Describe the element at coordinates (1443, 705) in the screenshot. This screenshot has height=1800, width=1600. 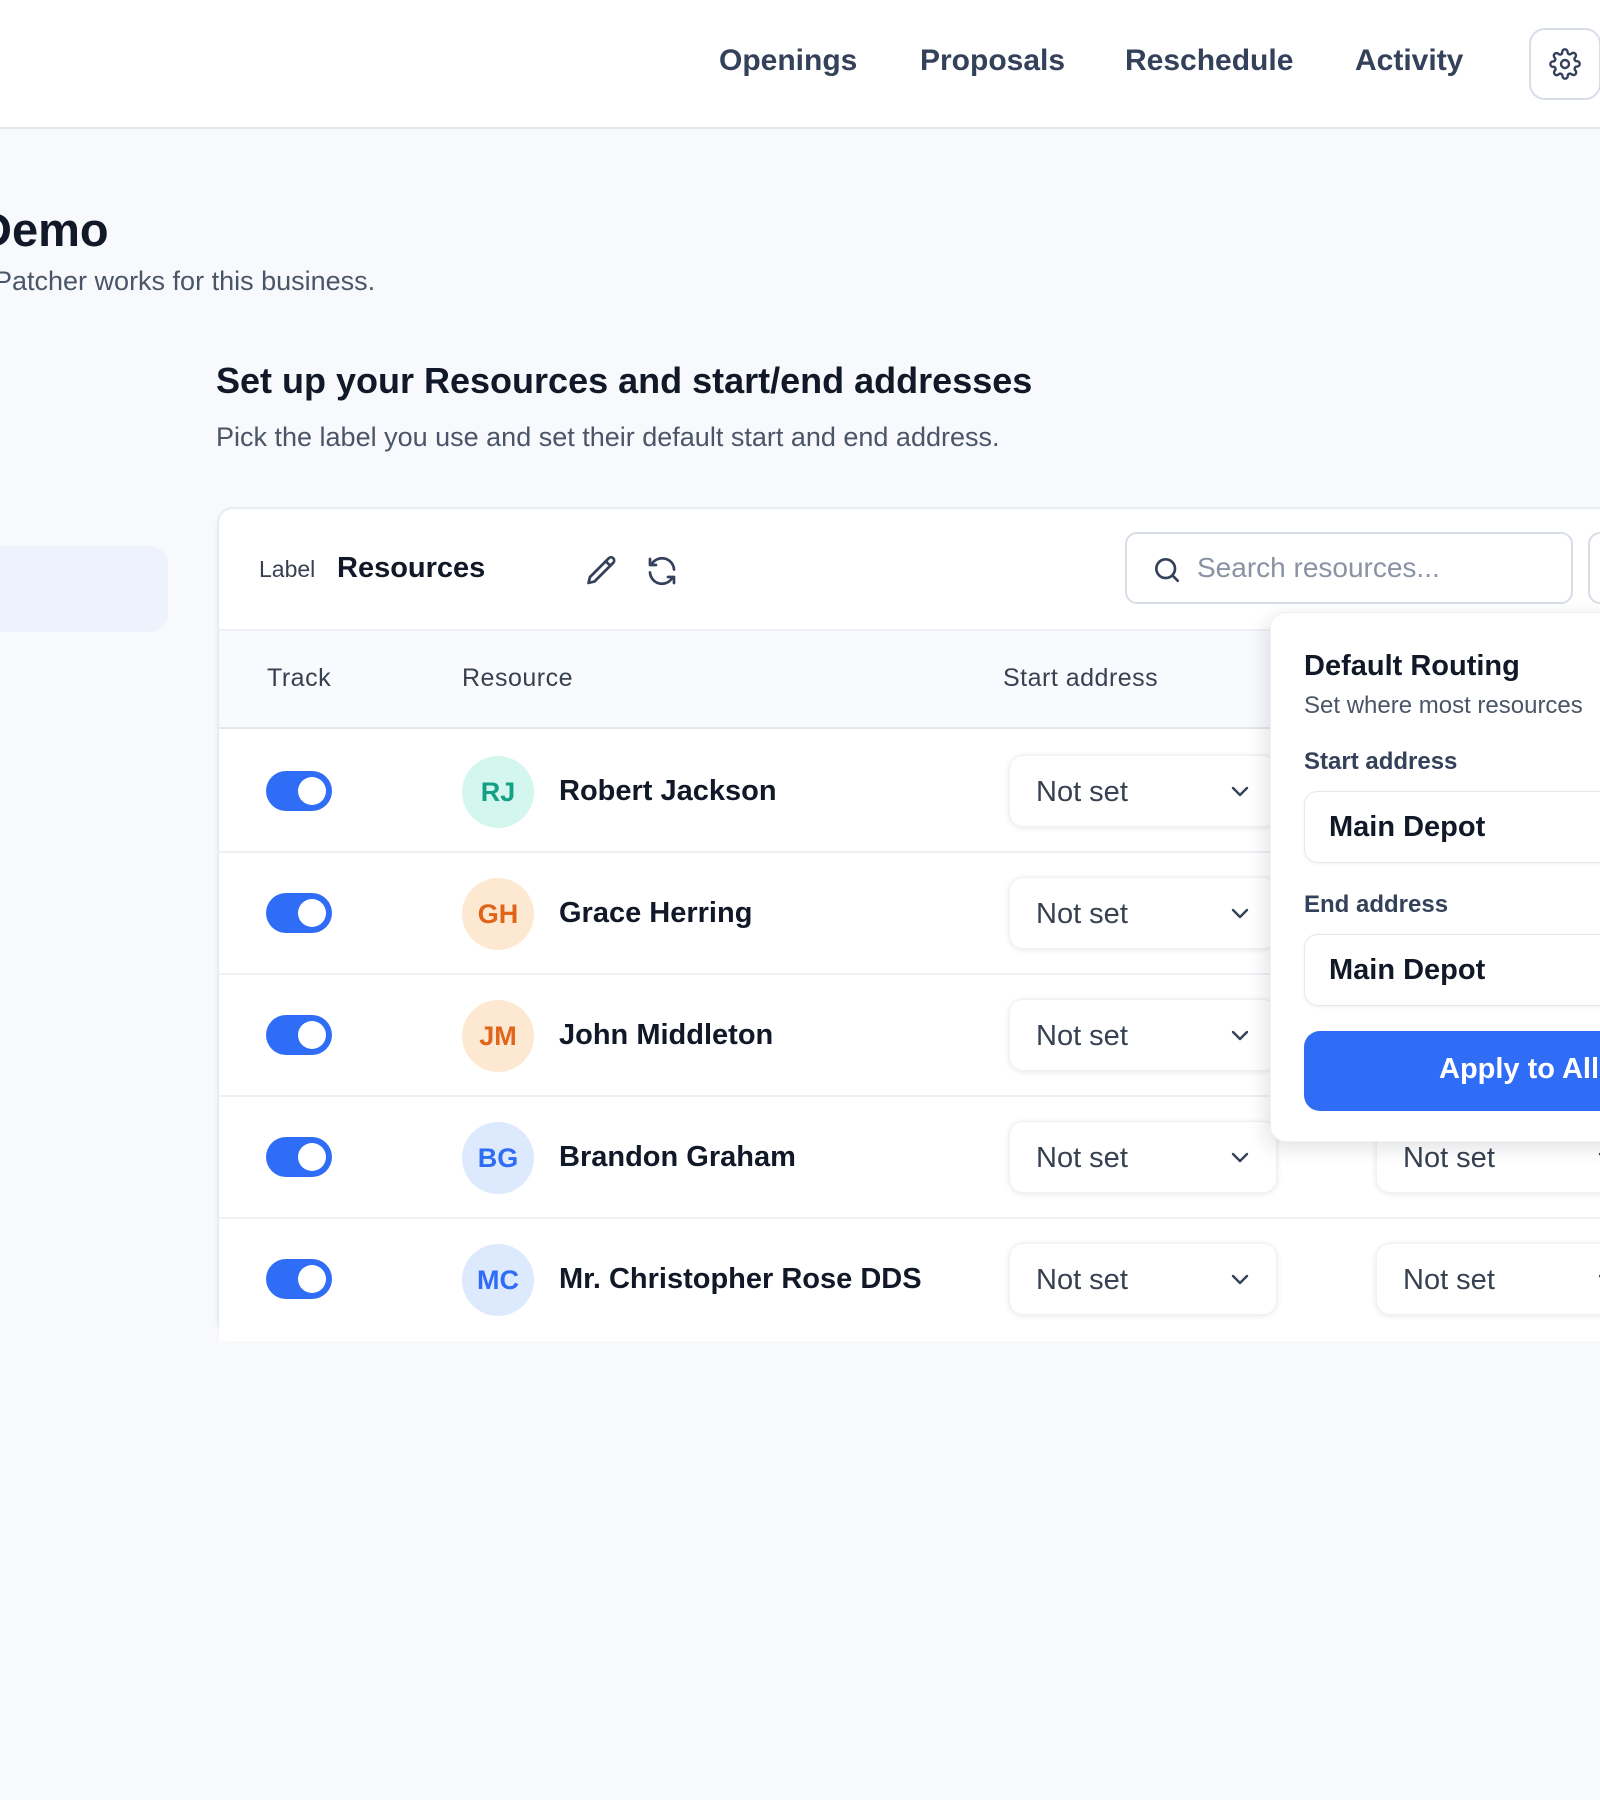
I see `popover-subtitle: Set where most resources` at that location.